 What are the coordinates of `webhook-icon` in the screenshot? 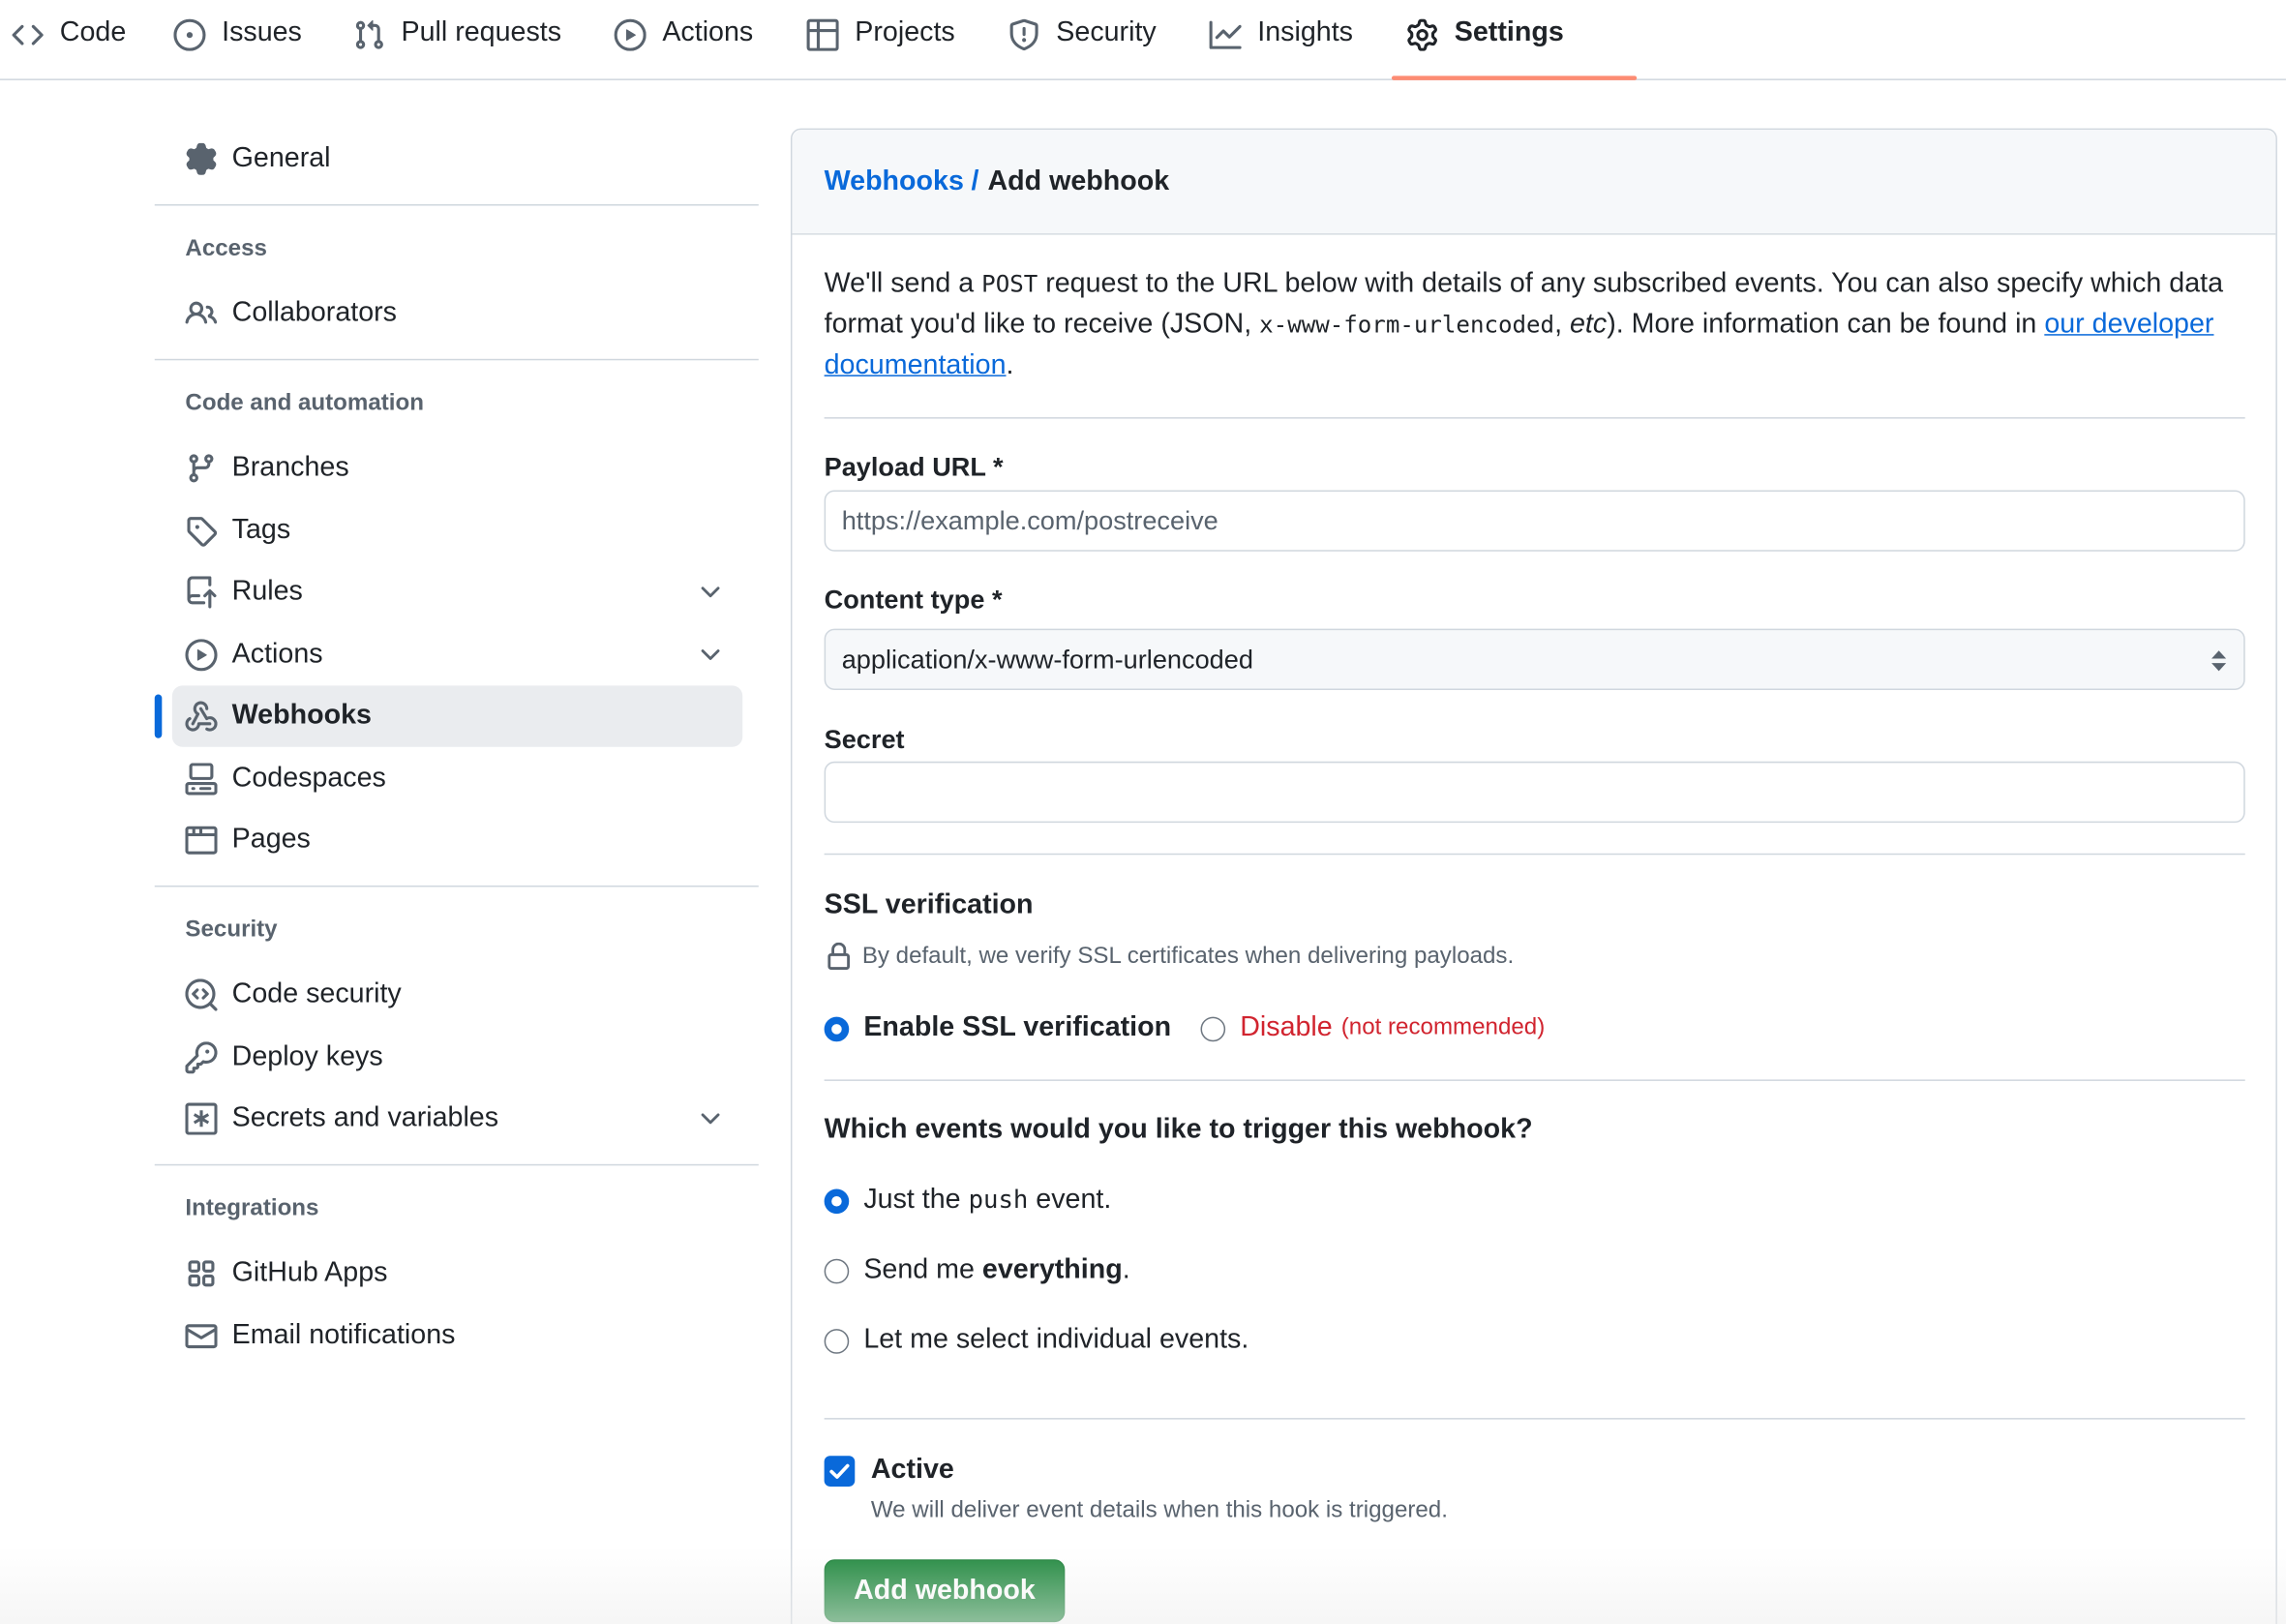 It's located at (202, 716).